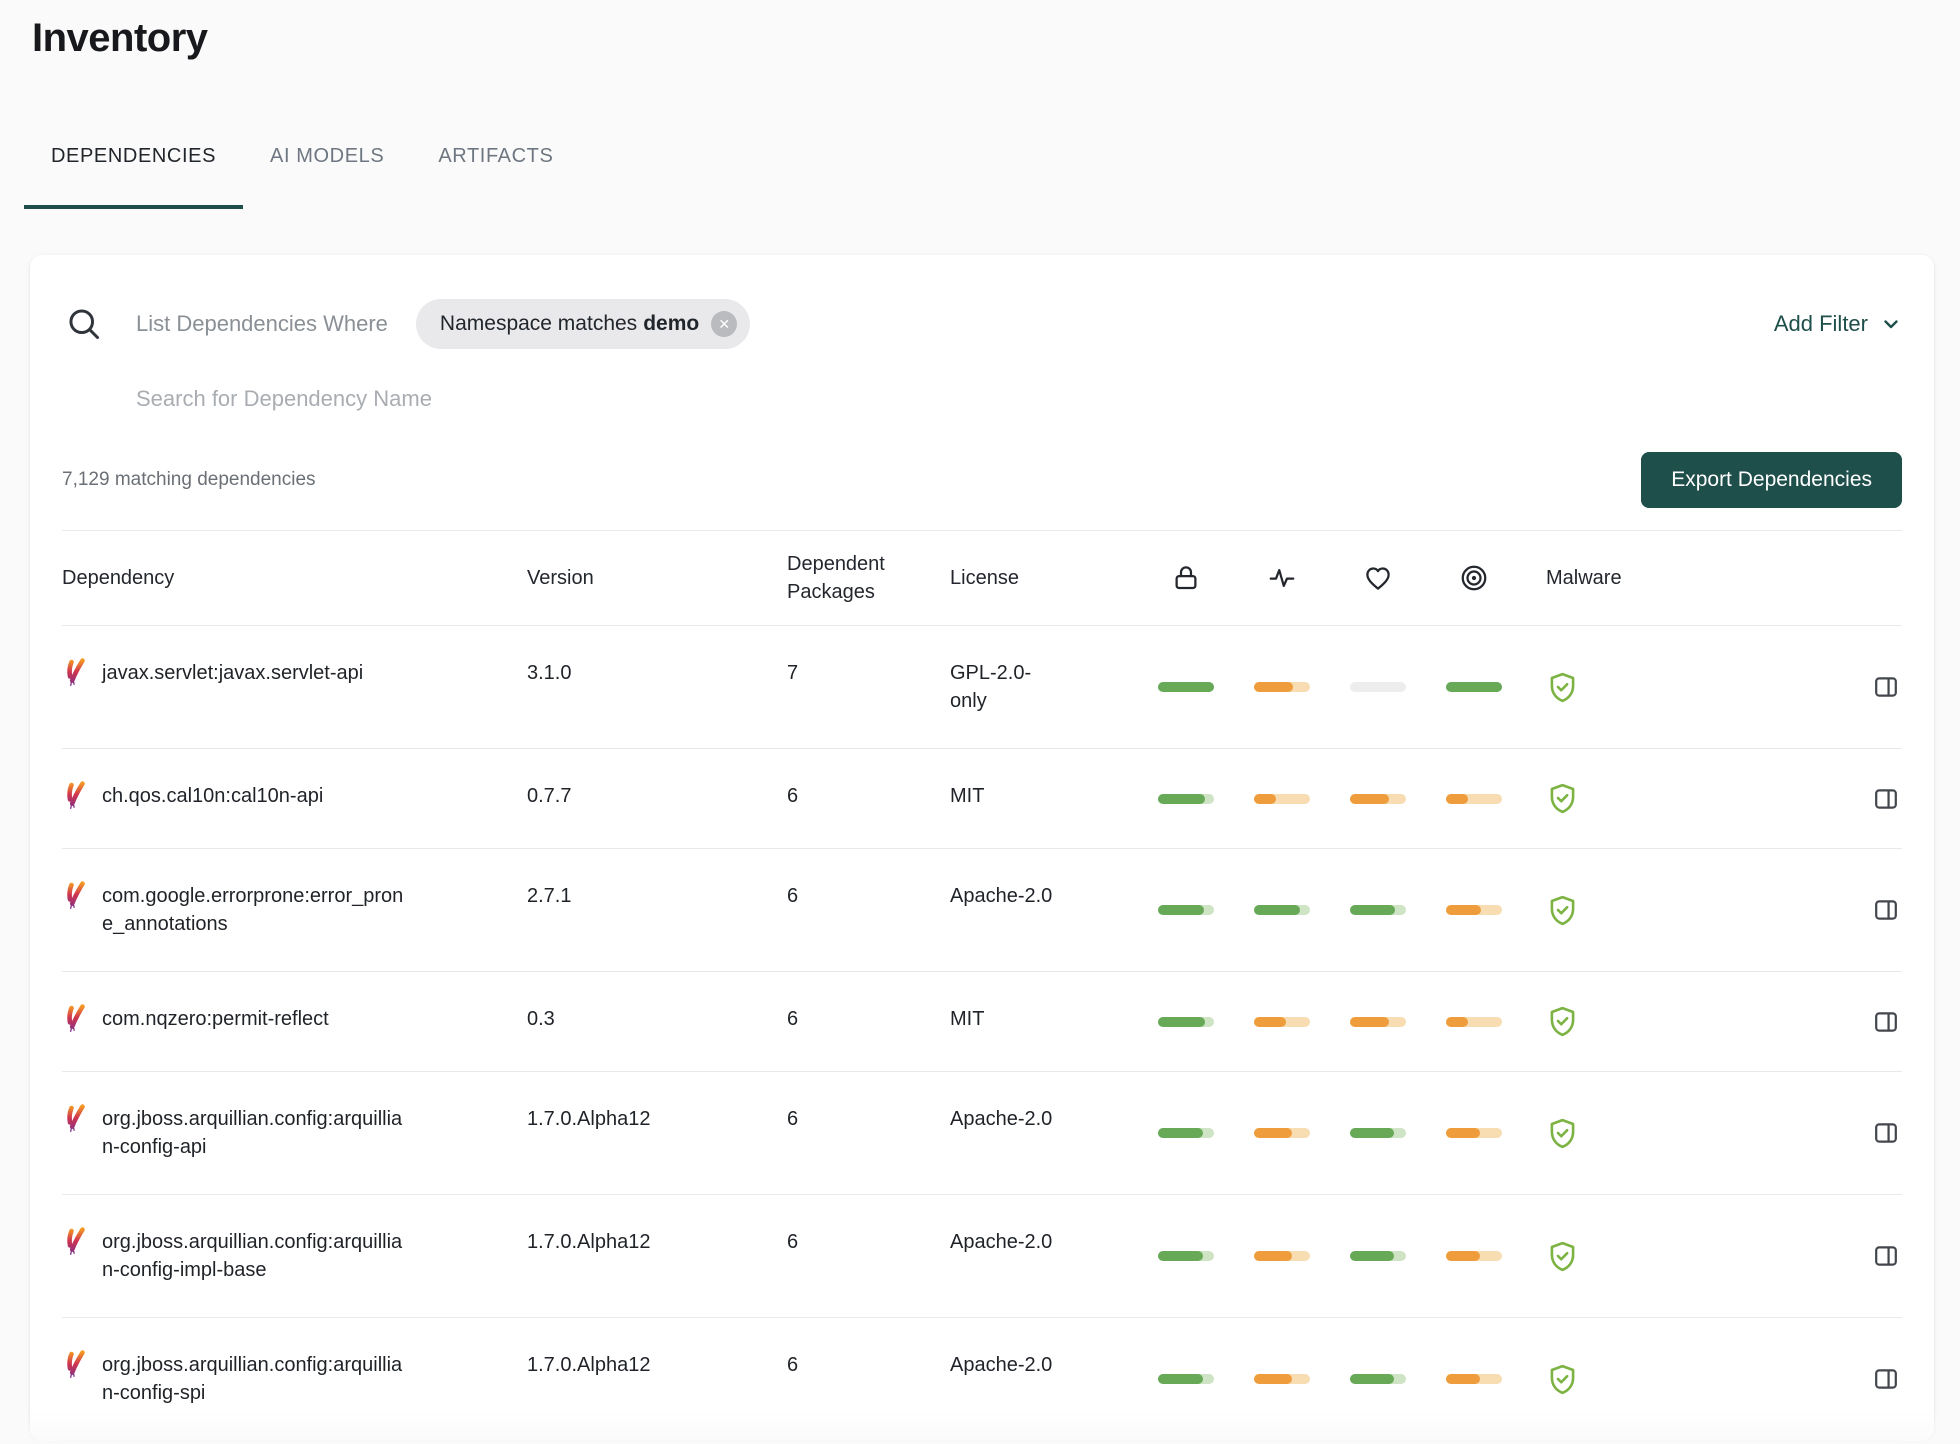 This screenshot has height=1444, width=1960. Describe the element at coordinates (793, 673) in the screenshot. I see `dependent-packages-value: 7` at that location.